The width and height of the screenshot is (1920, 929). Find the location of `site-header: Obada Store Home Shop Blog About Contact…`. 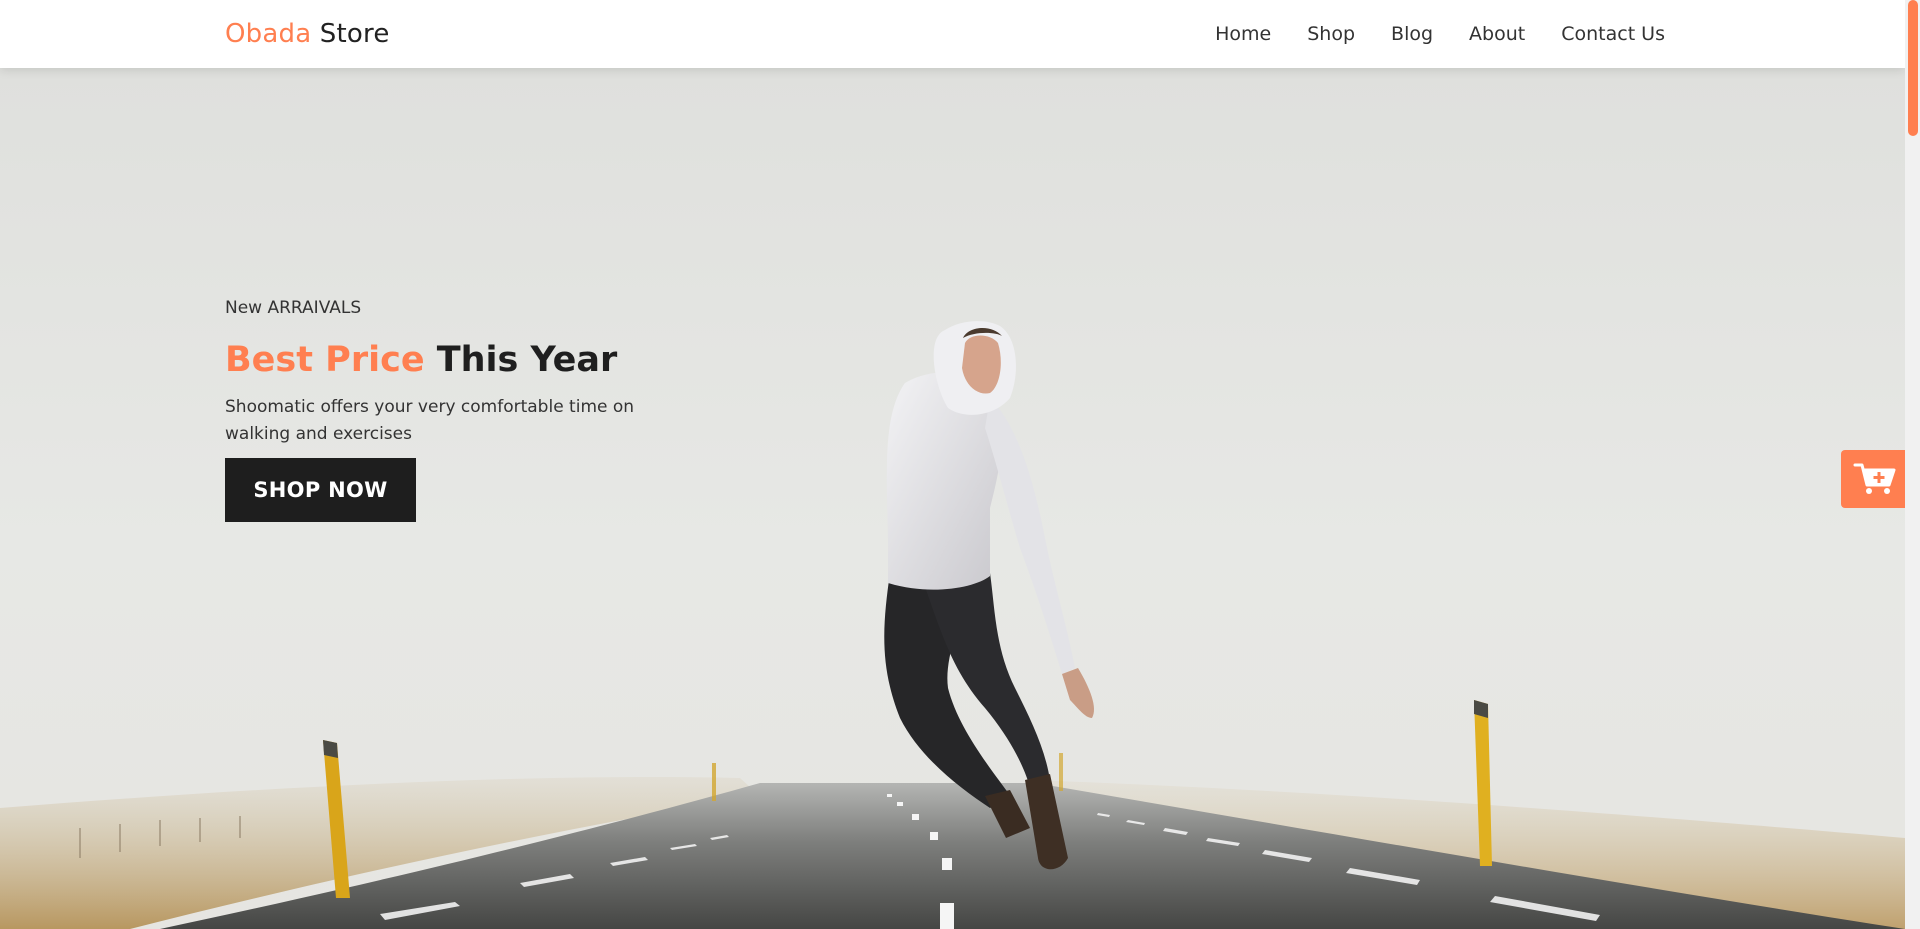

site-header: Obada Store Home Shop Blog About Contact… is located at coordinates (952, 34).